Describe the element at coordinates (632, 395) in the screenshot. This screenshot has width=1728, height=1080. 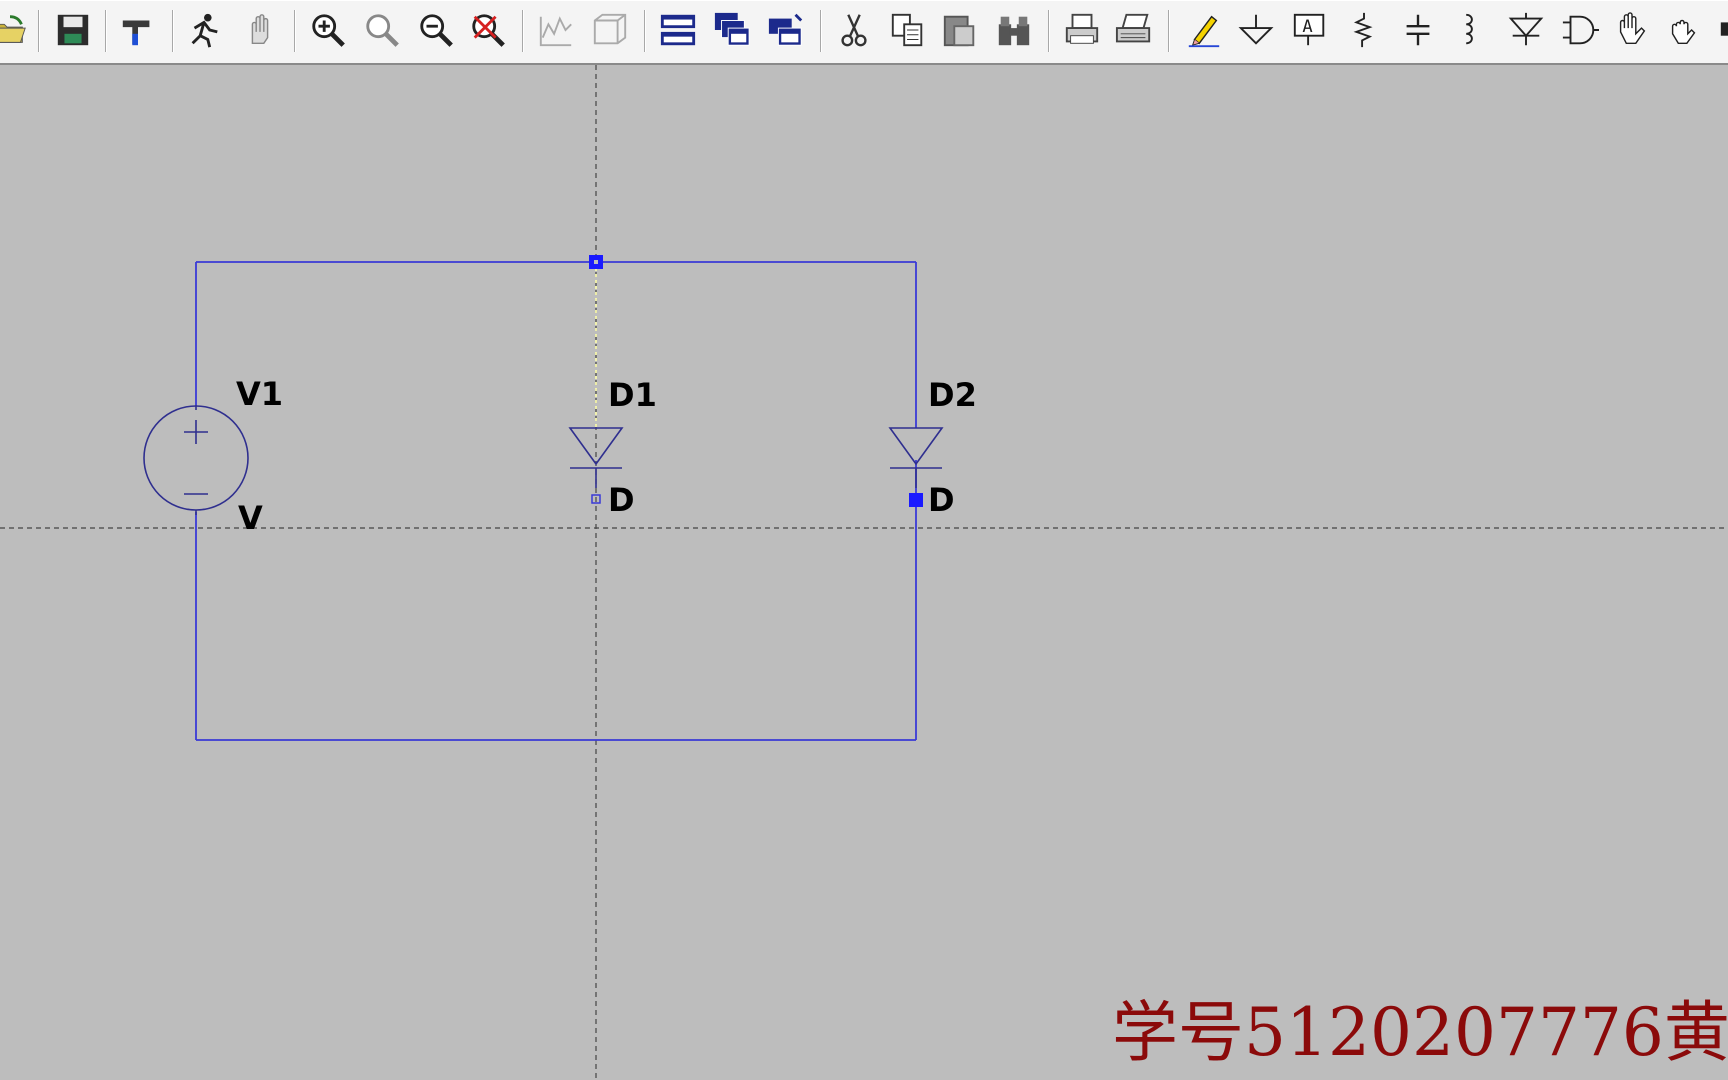
I see `d1-ref-label: D1` at that location.